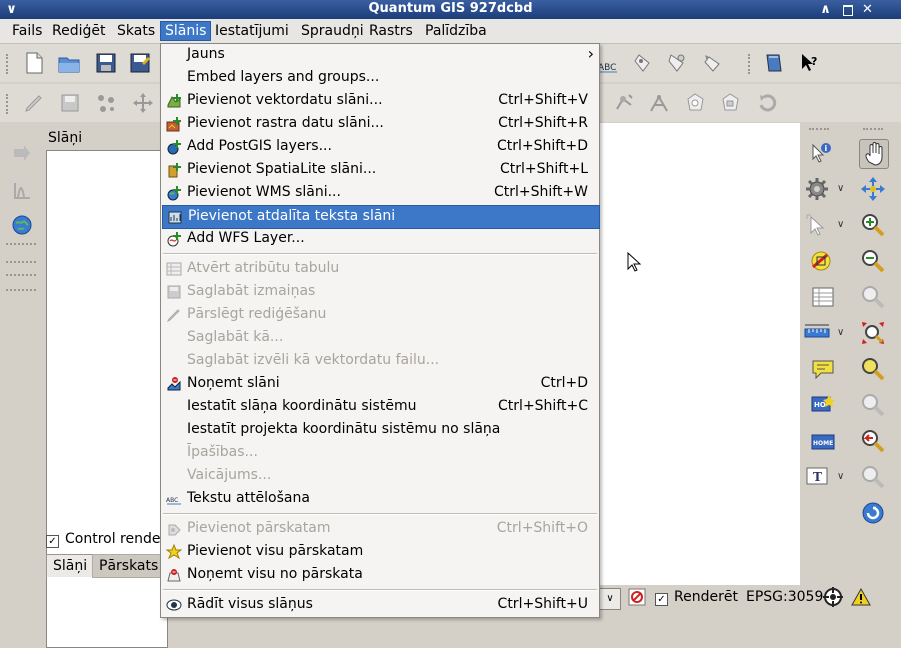  Describe the element at coordinates (129, 566) in the screenshot. I see `tab-overview: Pārskats` at that location.